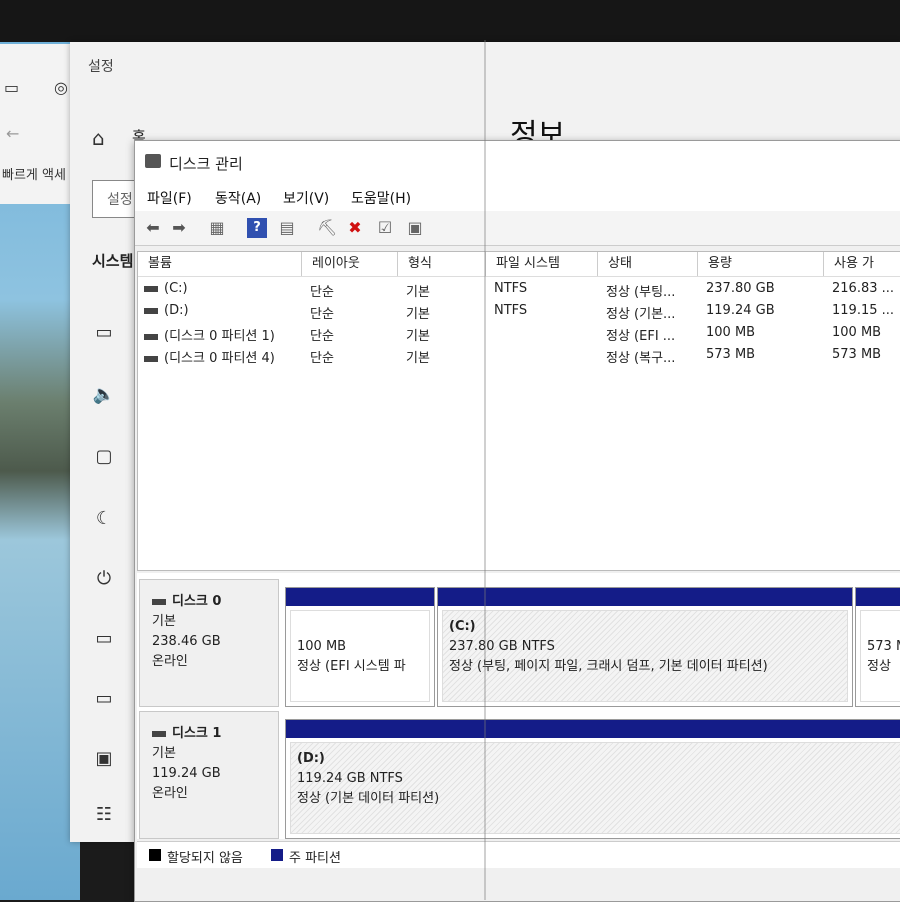  I want to click on volume-fs: NTFS, so click(511, 288).